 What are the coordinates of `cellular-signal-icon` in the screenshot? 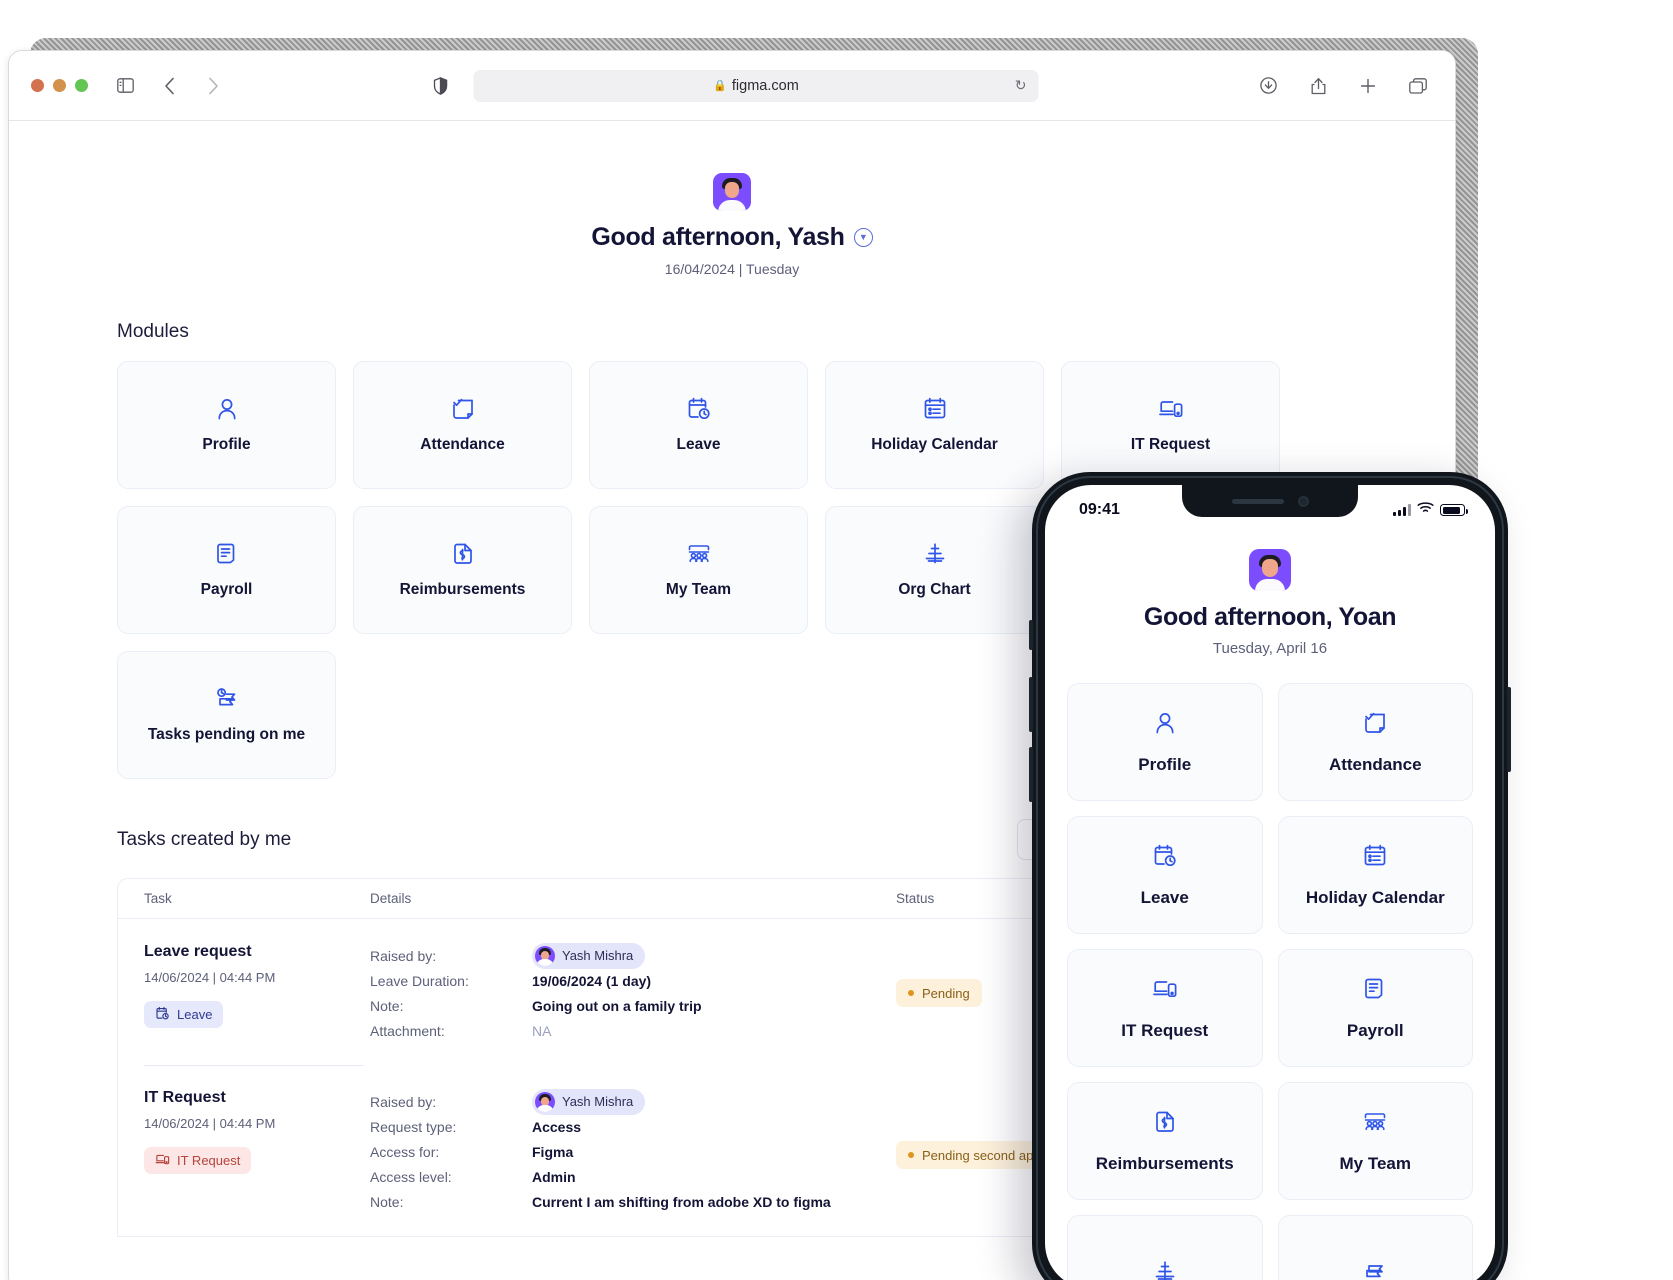 It's located at (1402, 510).